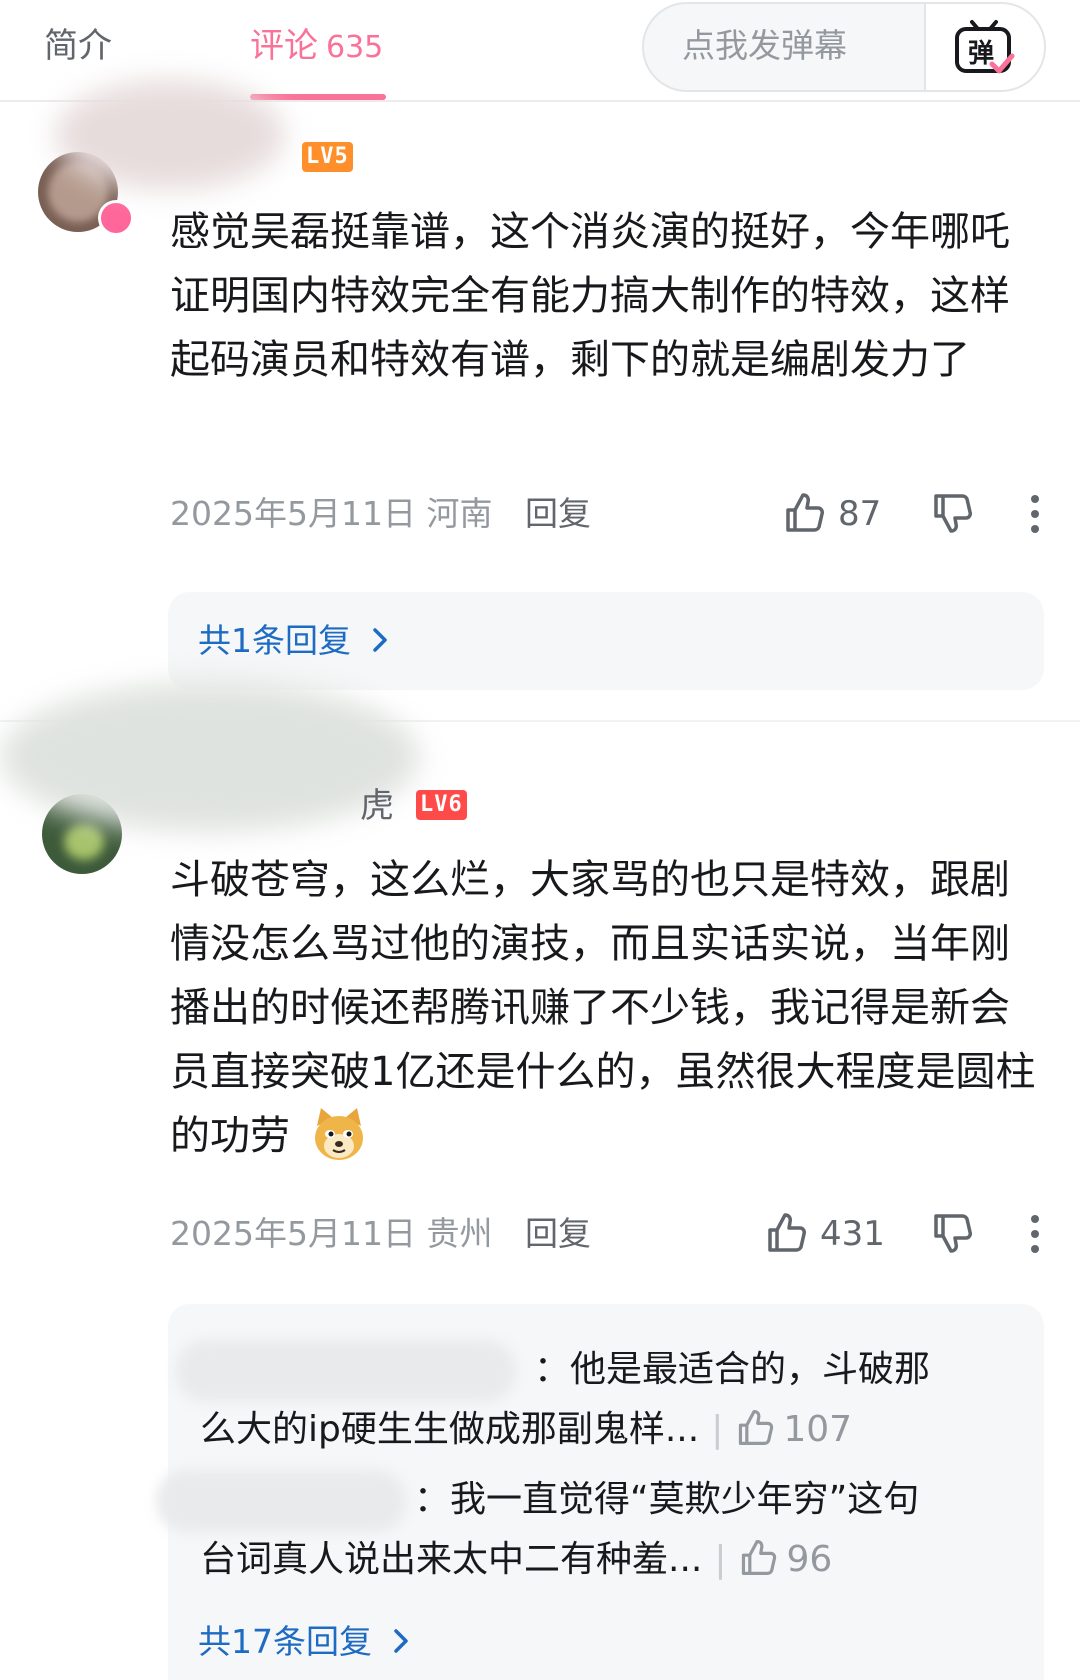 This screenshot has width=1080, height=1680. I want to click on like-count: 431, so click(852, 1234).